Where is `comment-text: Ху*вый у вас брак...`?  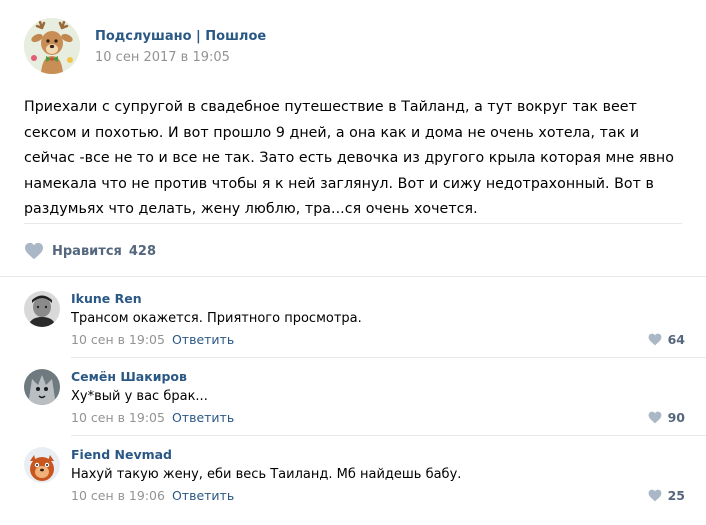
comment-text: Ху*вый у вас брак... is located at coordinates (139, 396).